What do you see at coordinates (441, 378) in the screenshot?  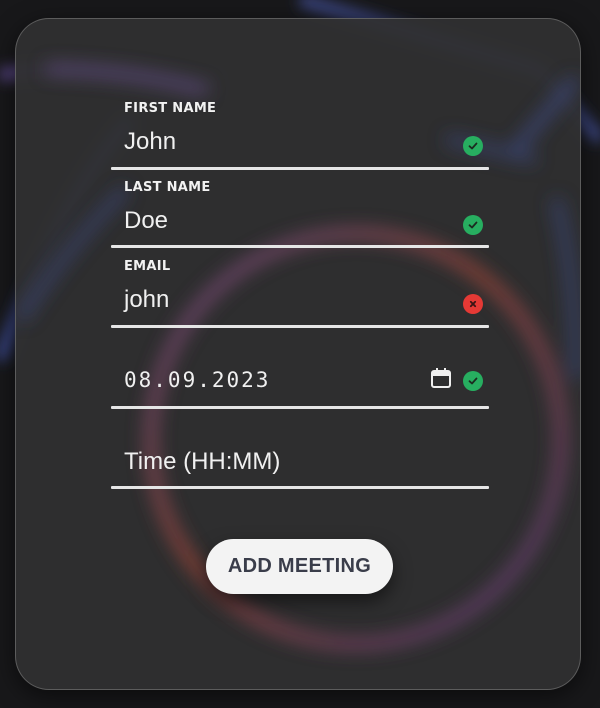 I see `calendar-icon` at bounding box center [441, 378].